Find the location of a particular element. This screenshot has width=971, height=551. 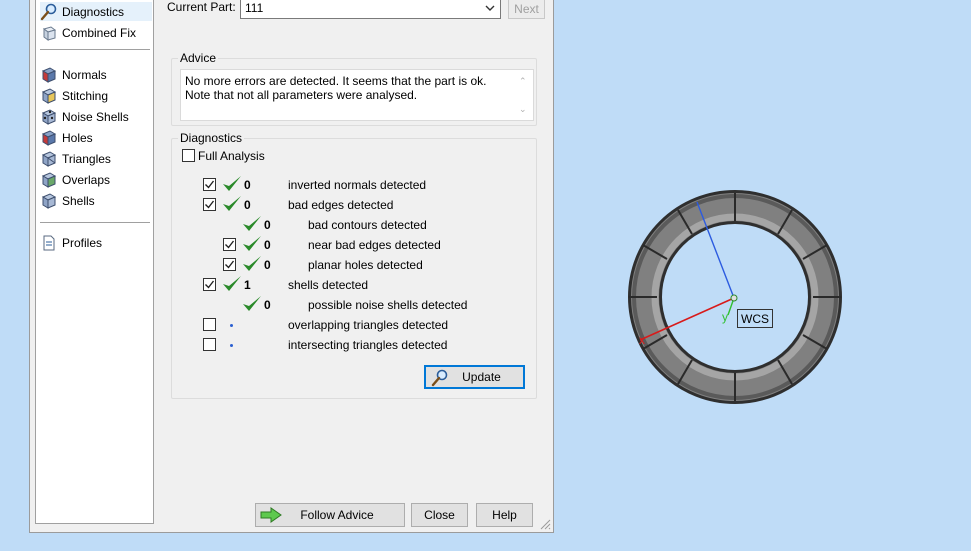

update-label: Update is located at coordinates (481, 377).